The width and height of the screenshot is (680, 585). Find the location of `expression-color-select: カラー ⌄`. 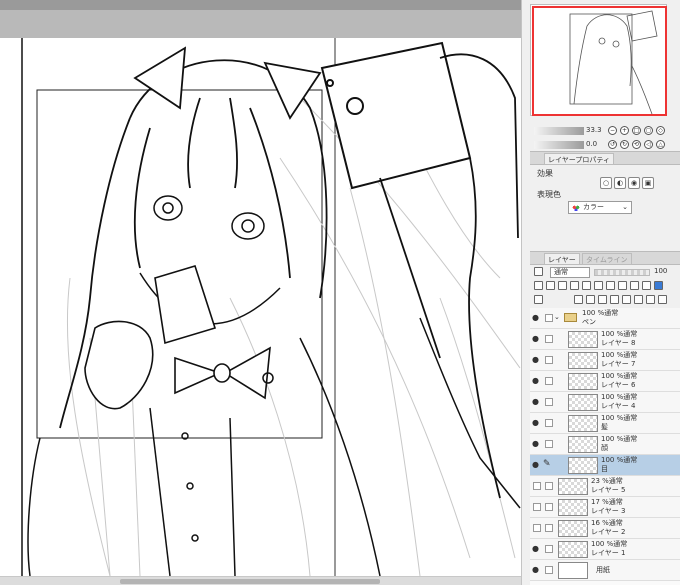

expression-color-select: カラー ⌄ is located at coordinates (600, 207).